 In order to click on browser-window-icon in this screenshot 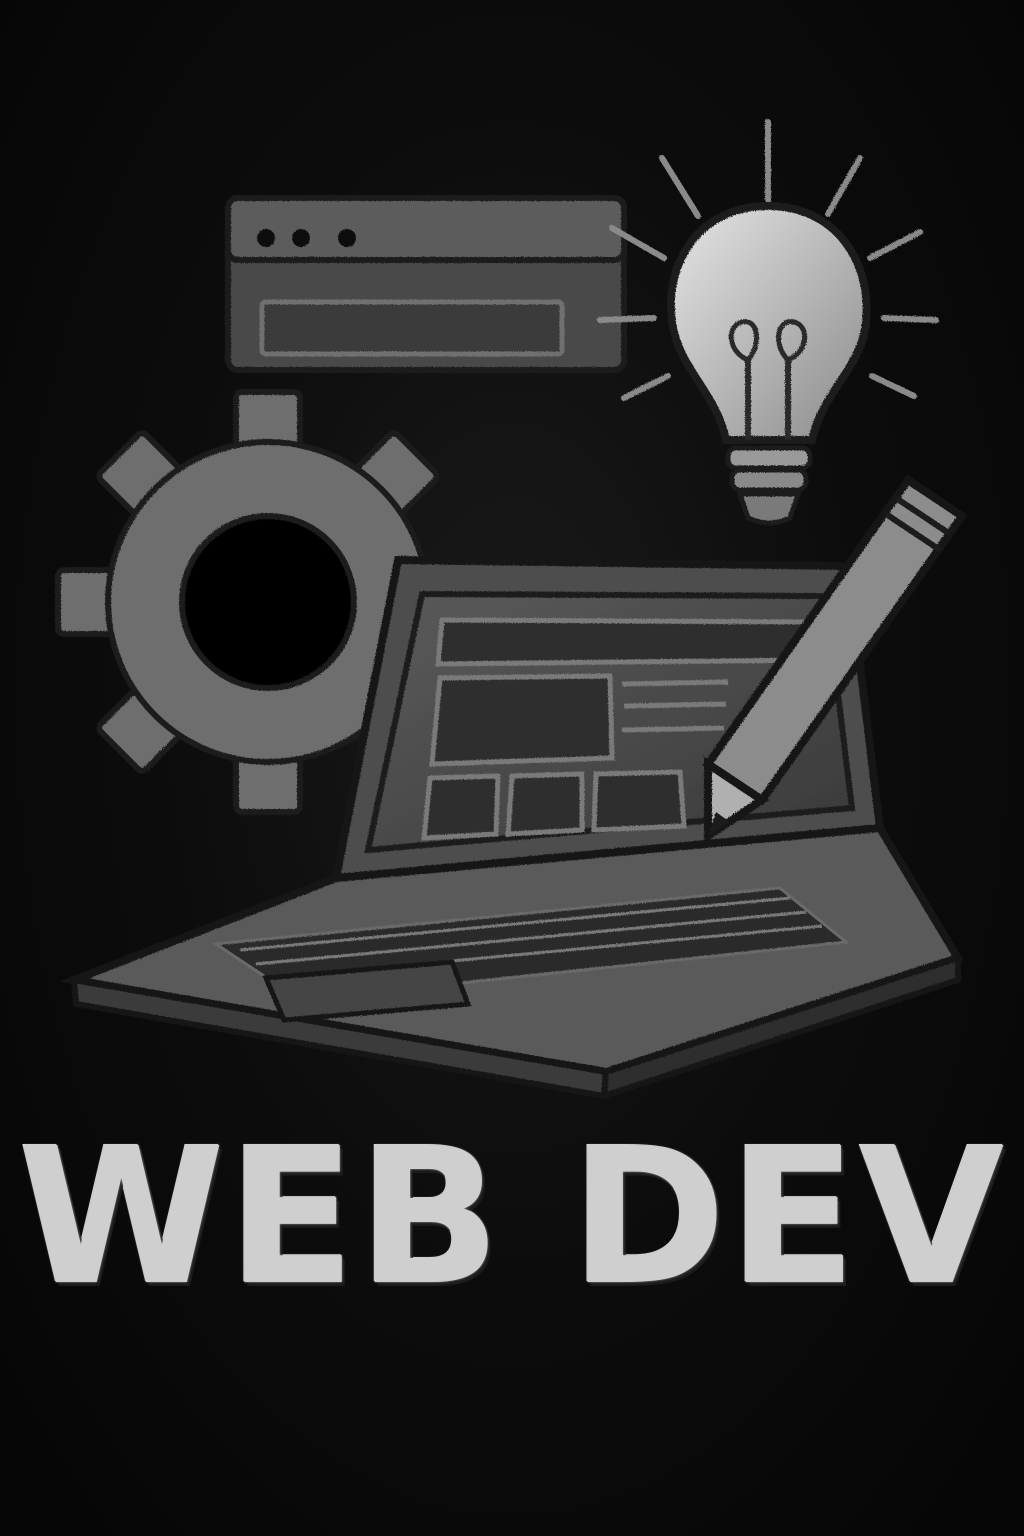, I will do `click(426, 284)`.